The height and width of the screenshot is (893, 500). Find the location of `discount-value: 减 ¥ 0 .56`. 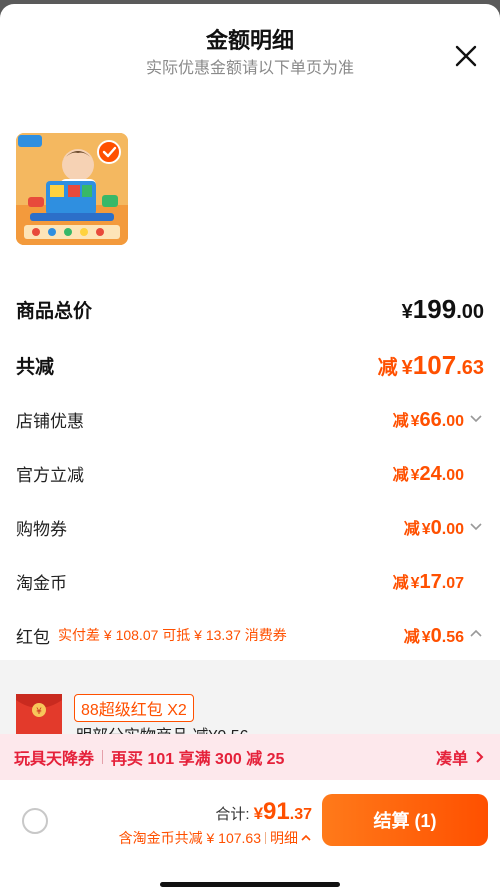

discount-value: 减 ¥ 0 .56 is located at coordinates (444, 635).